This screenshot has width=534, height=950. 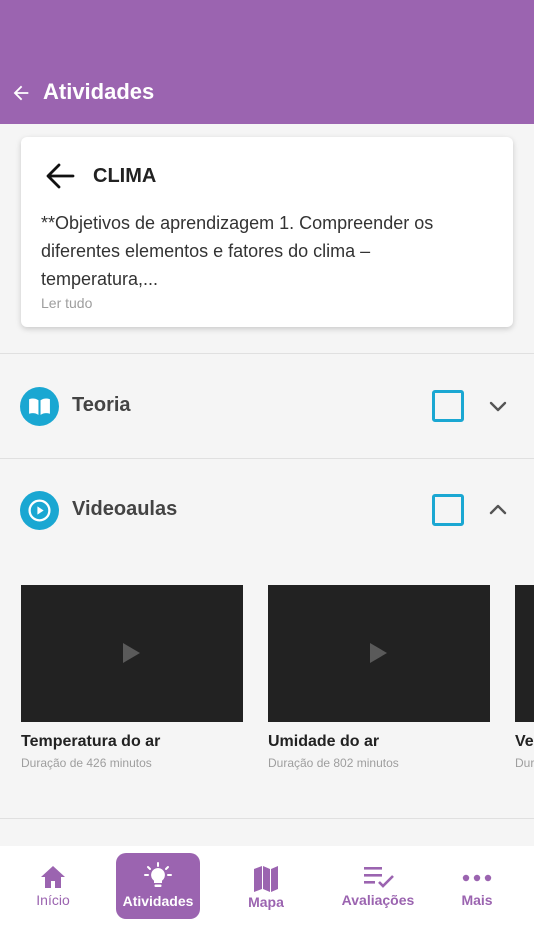 I want to click on section-label: Videoaulas, so click(x=125, y=509).